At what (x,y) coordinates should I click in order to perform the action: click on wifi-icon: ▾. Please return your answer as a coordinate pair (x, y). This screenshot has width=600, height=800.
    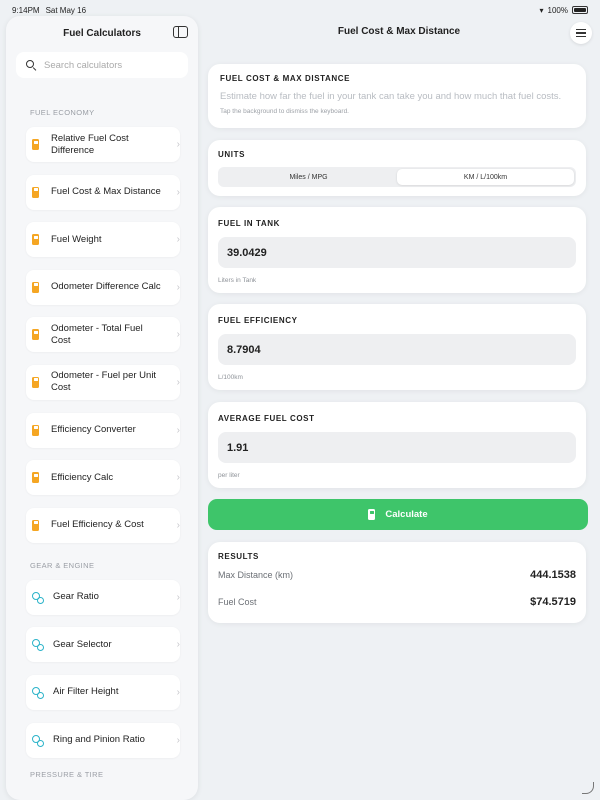
    Looking at the image, I should click on (541, 10).